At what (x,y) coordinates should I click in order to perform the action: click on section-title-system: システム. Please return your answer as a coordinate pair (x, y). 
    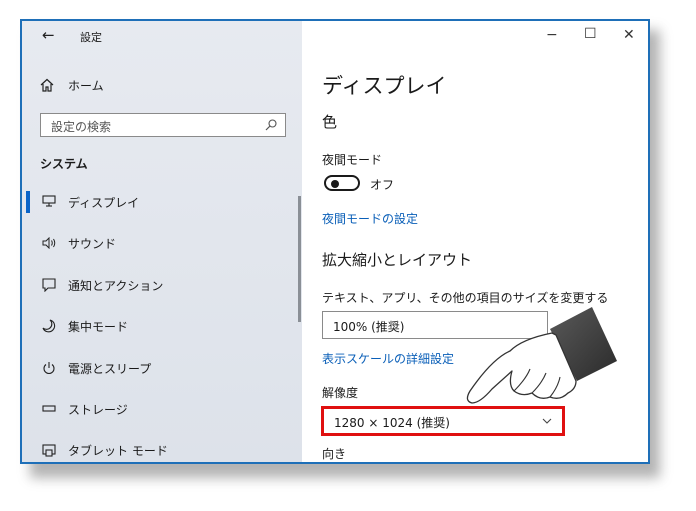
    Looking at the image, I should click on (64, 164).